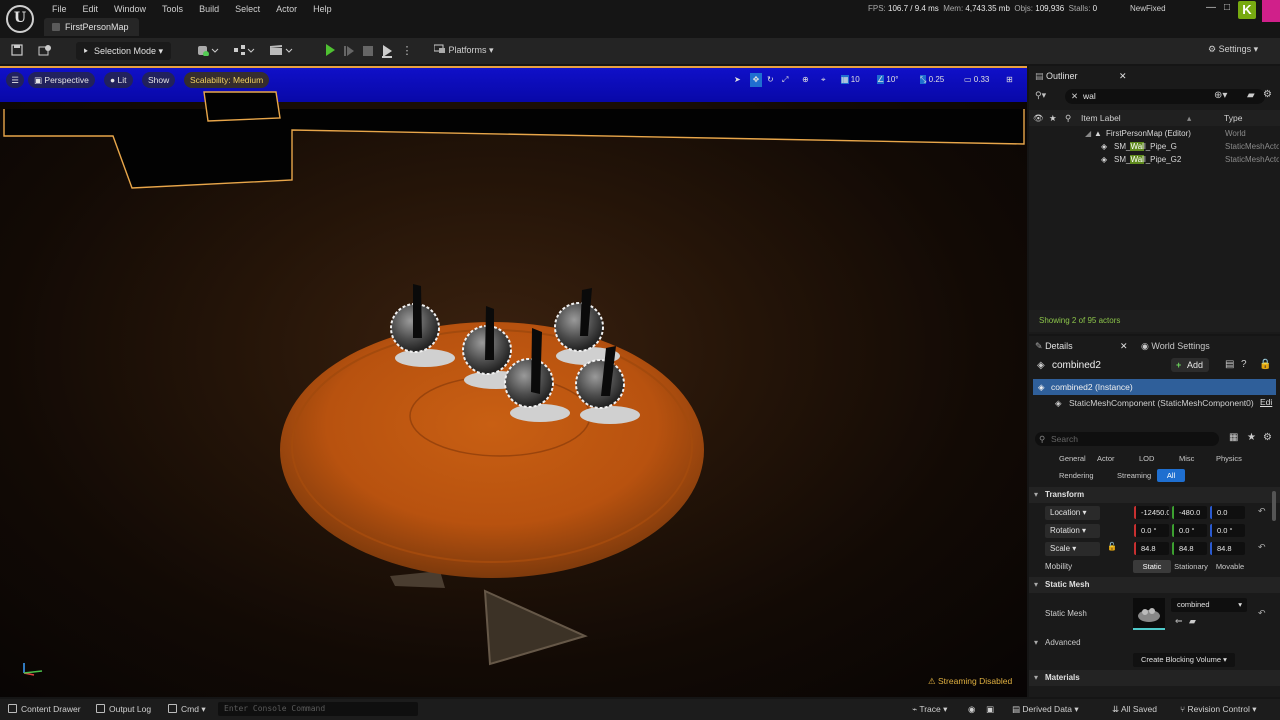  I want to click on static-mesh-section-header: Static Mesh, so click(1154, 585).